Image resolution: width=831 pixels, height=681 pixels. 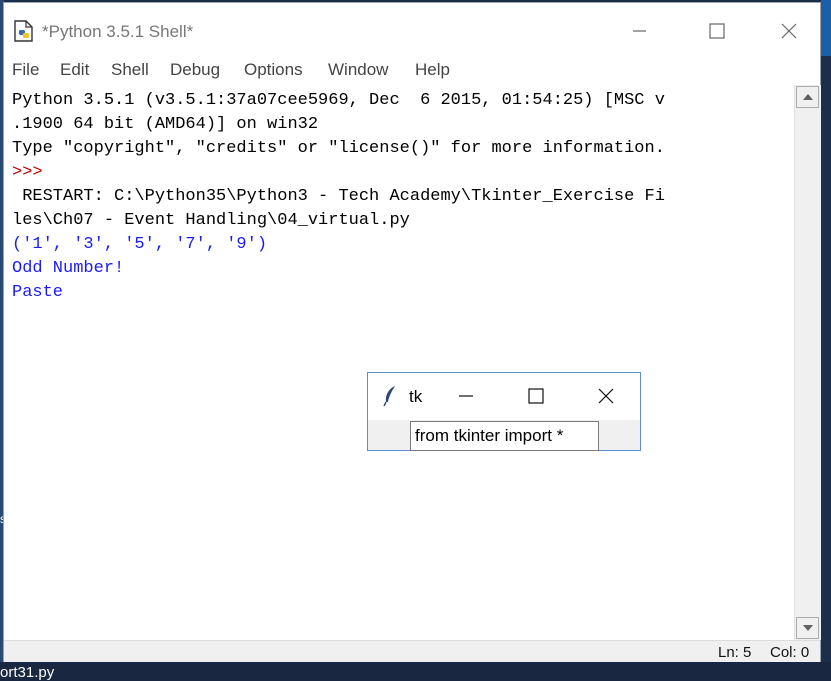 What do you see at coordinates (790, 652) in the screenshot?
I see `status-column: Col: 0` at bounding box center [790, 652].